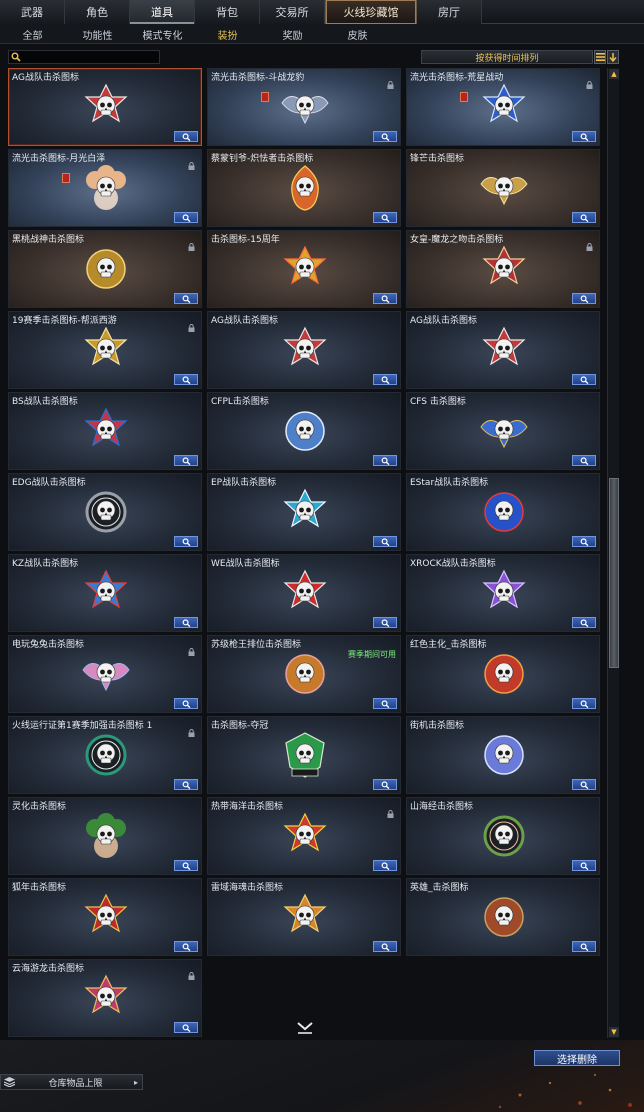 The width and height of the screenshot is (644, 1112). I want to click on item-card: 流光击杀图标-月光白泽, so click(105, 188).